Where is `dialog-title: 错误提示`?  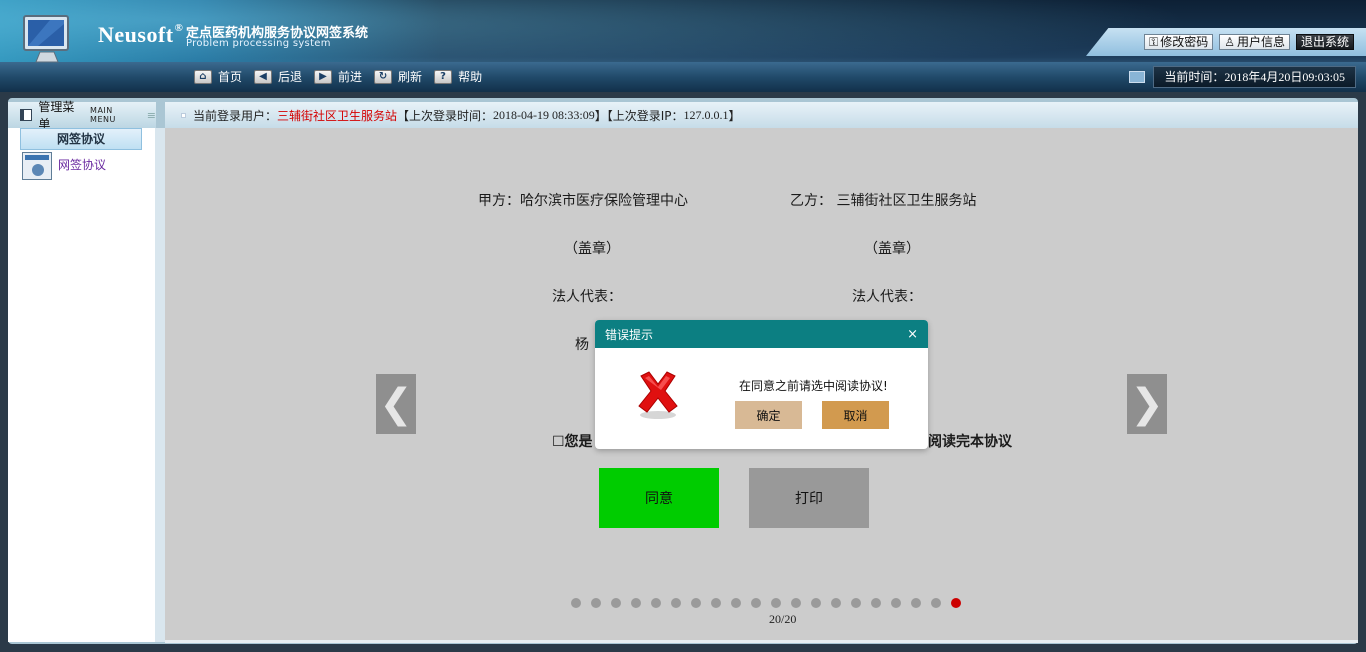
dialog-title: 错误提示 is located at coordinates (629, 334).